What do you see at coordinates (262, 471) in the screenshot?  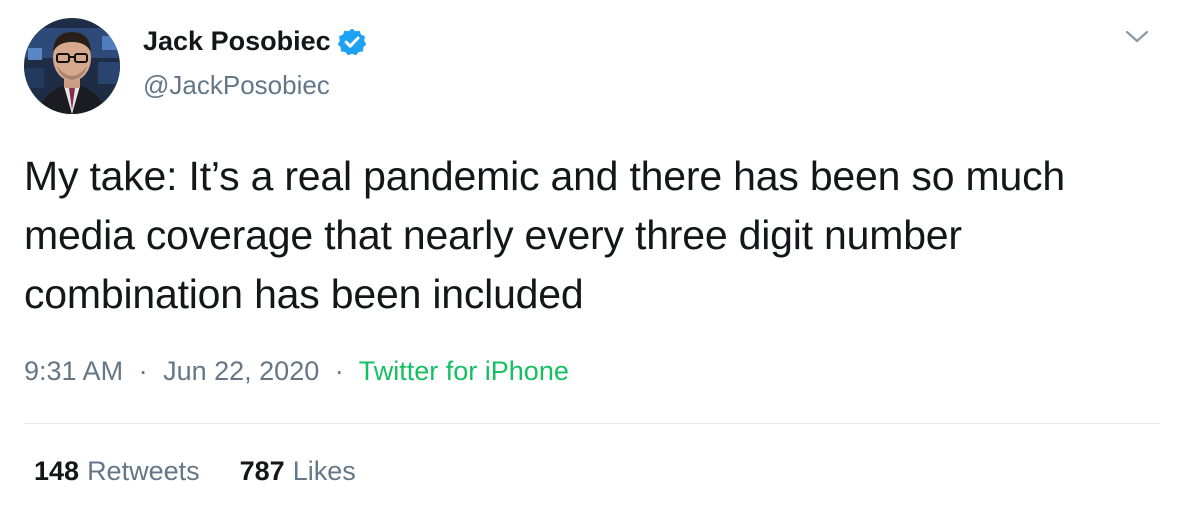 I see `likes-count: 787` at bounding box center [262, 471].